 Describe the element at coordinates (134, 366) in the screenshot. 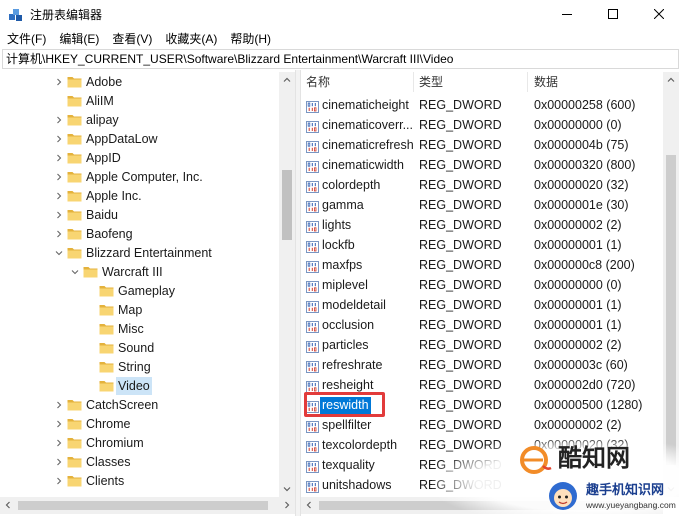

I see `tree-item-label: String` at that location.